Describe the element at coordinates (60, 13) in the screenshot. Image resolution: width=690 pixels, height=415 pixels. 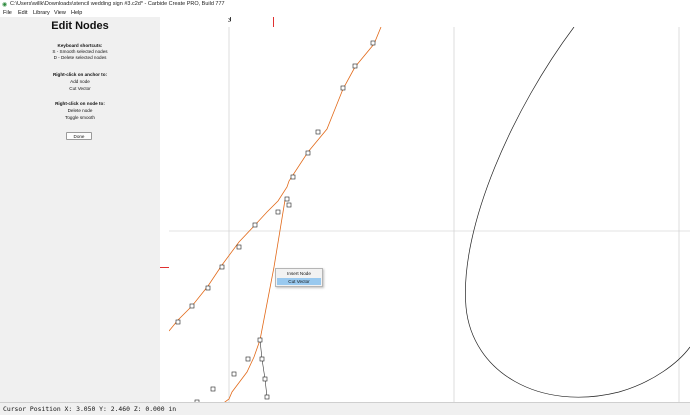
I see `menu-view: View` at that location.